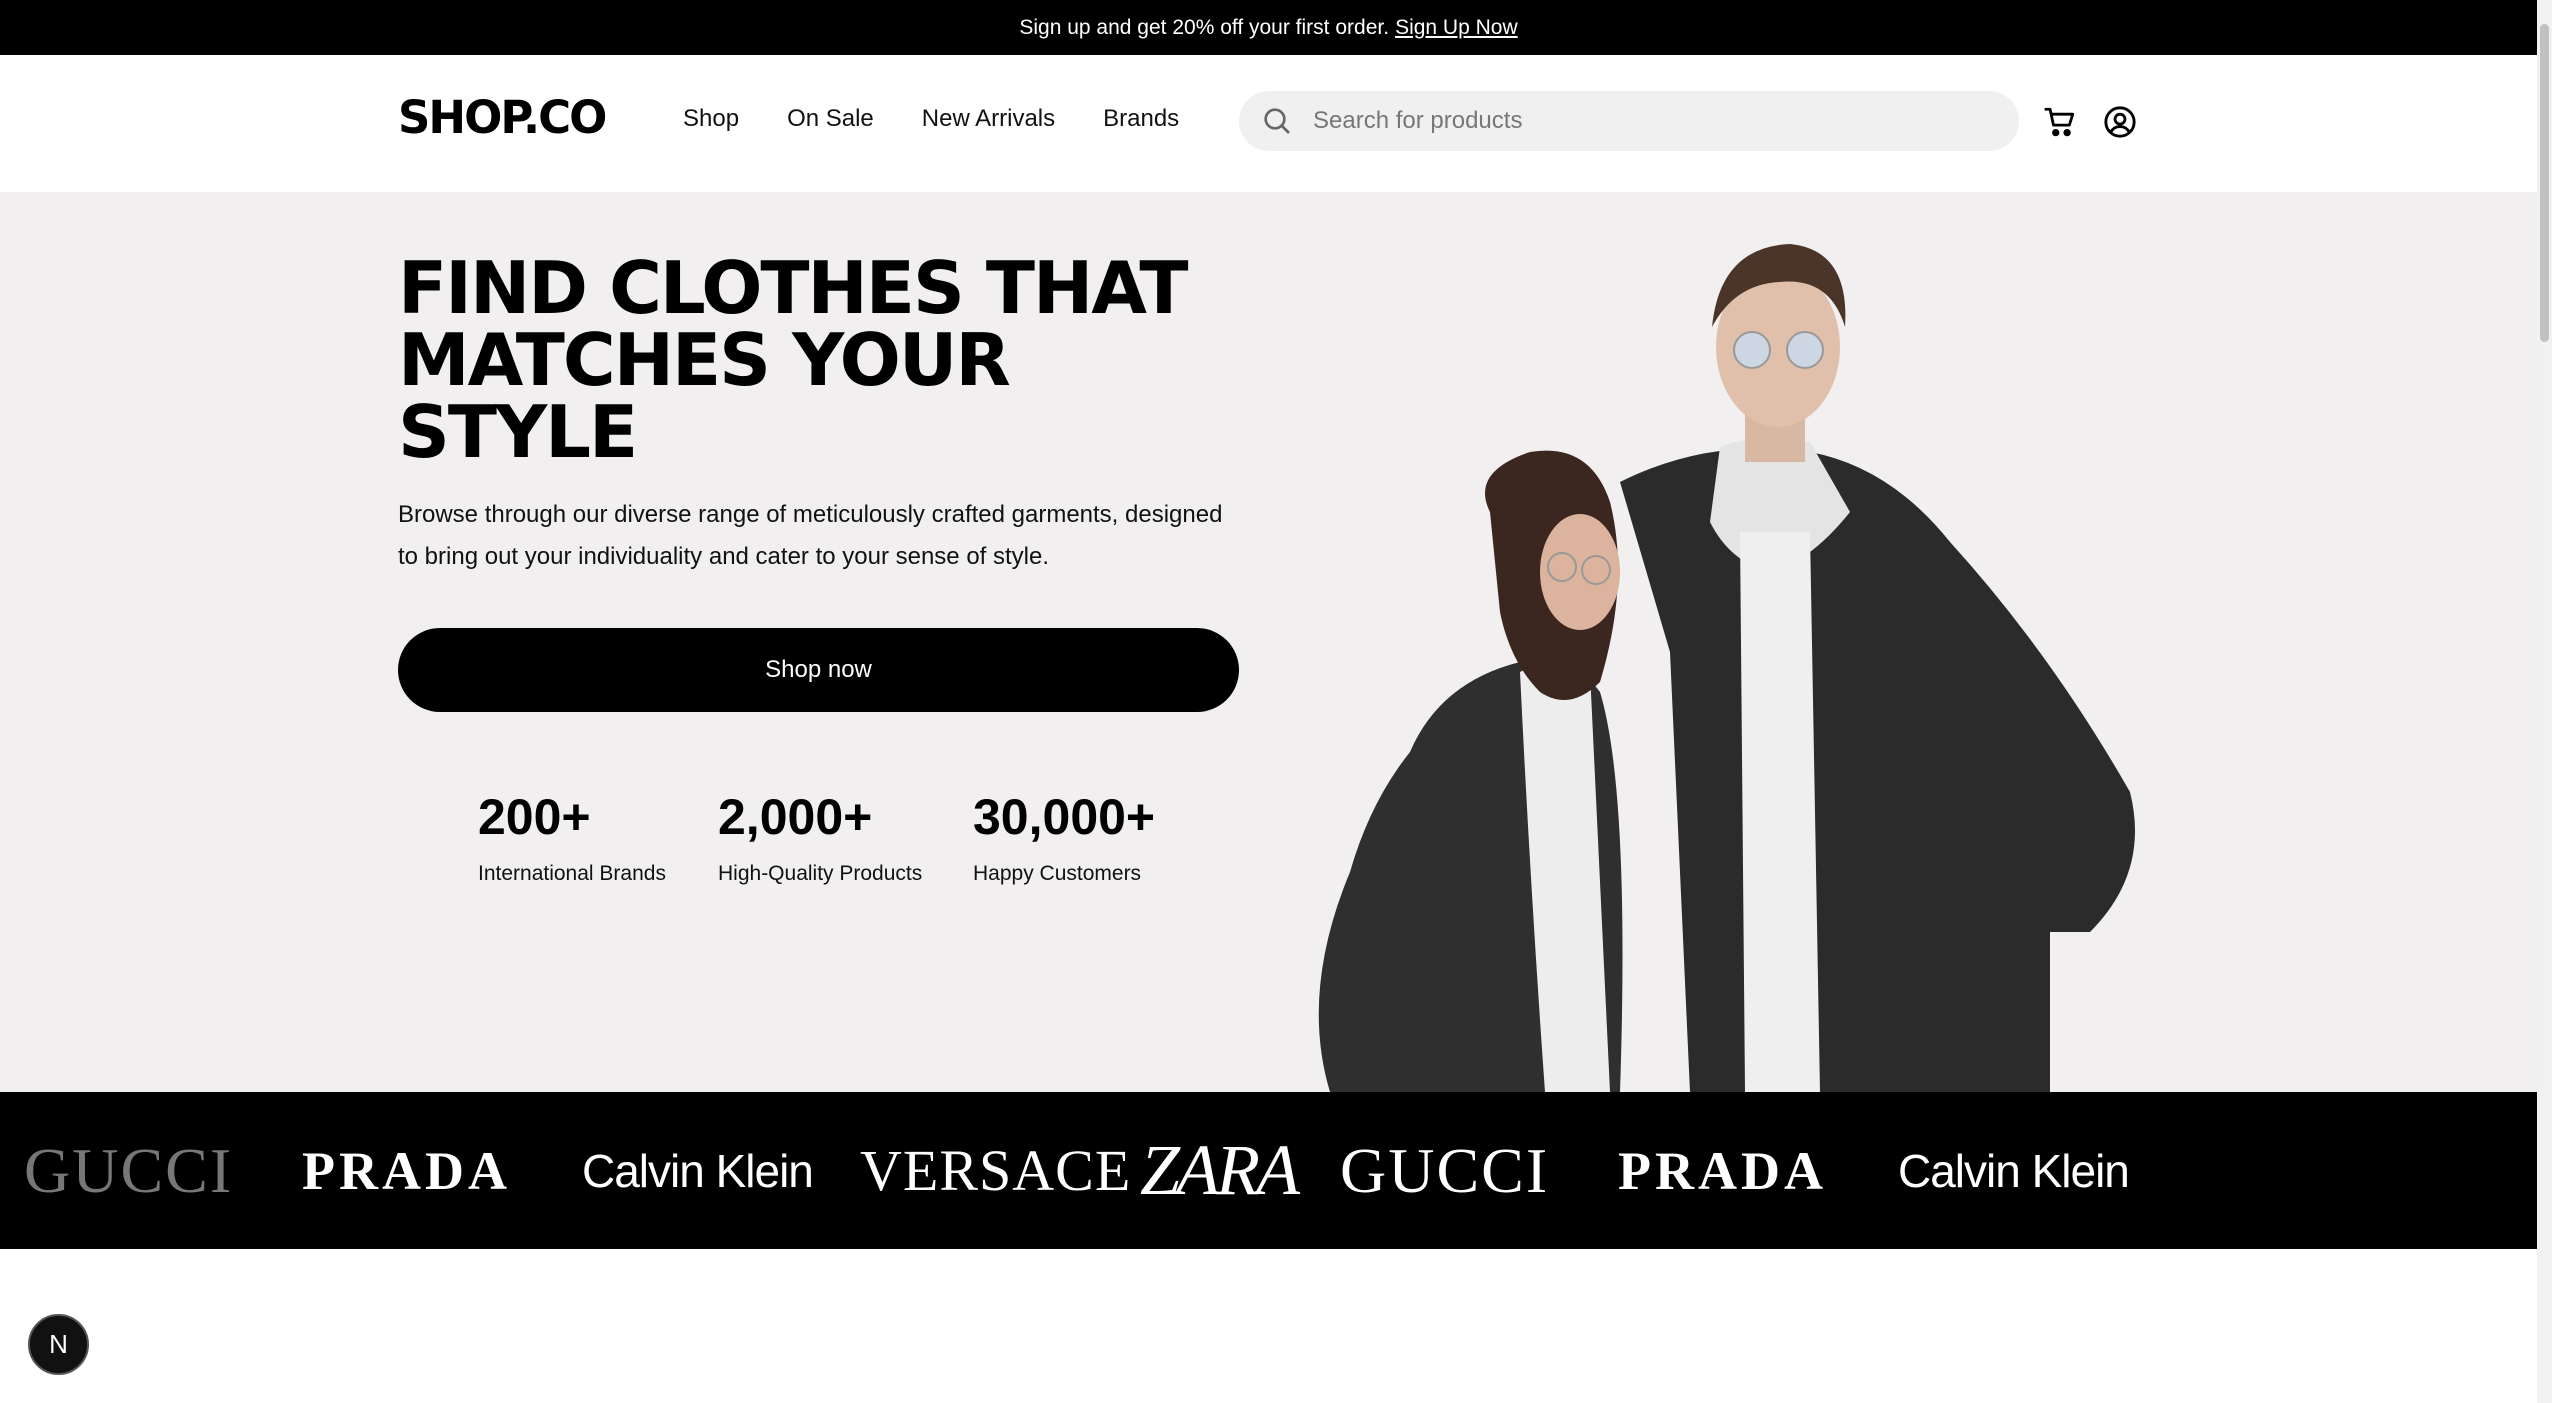 The height and width of the screenshot is (1403, 2552). I want to click on scrollbar-thumb, so click(2544, 183).